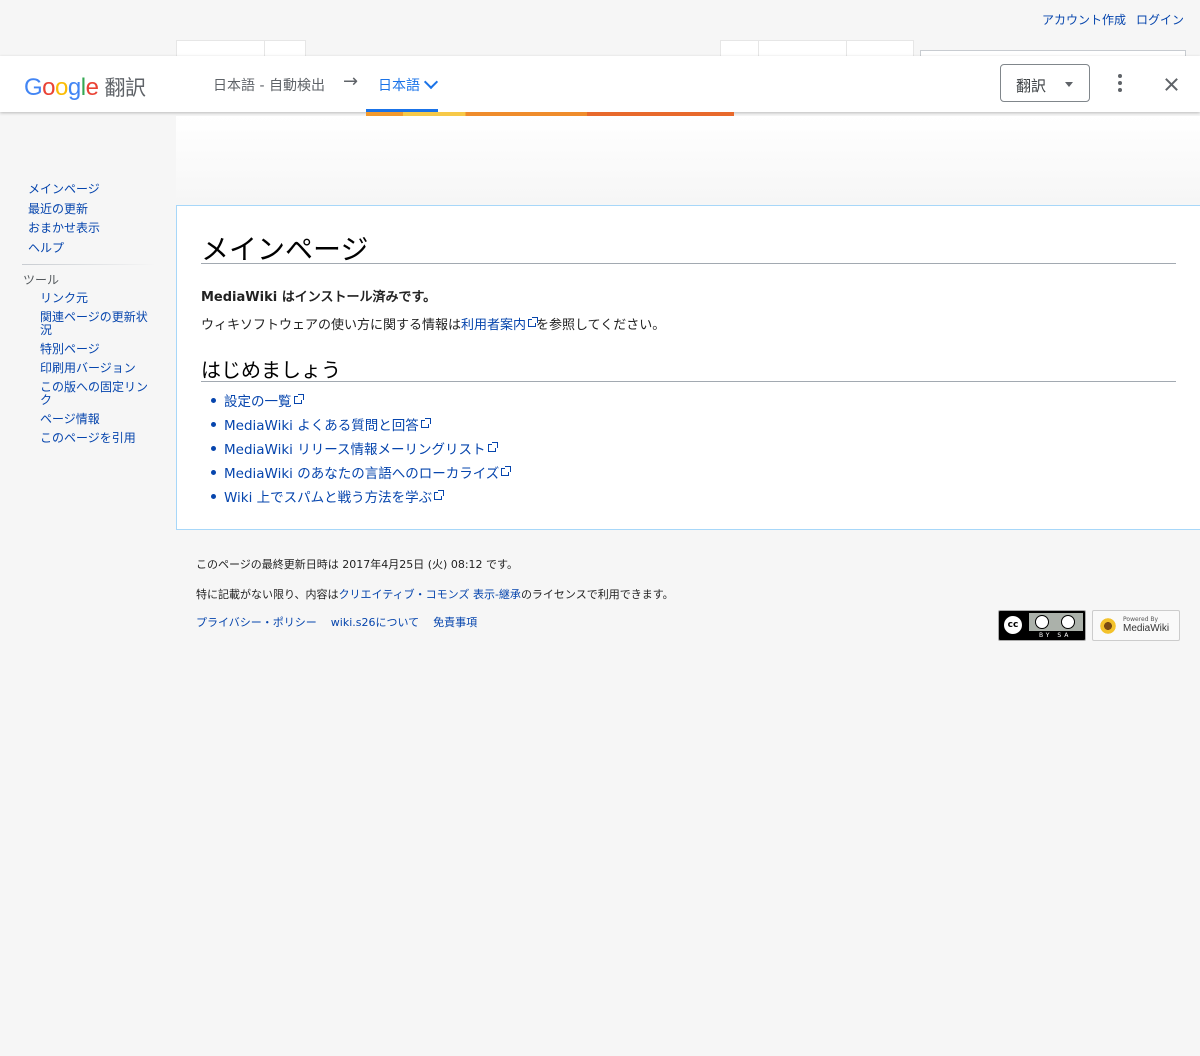 Image resolution: width=1200 pixels, height=1056 pixels. What do you see at coordinates (1013, 625) in the screenshot?
I see `cc-icon: cc` at bounding box center [1013, 625].